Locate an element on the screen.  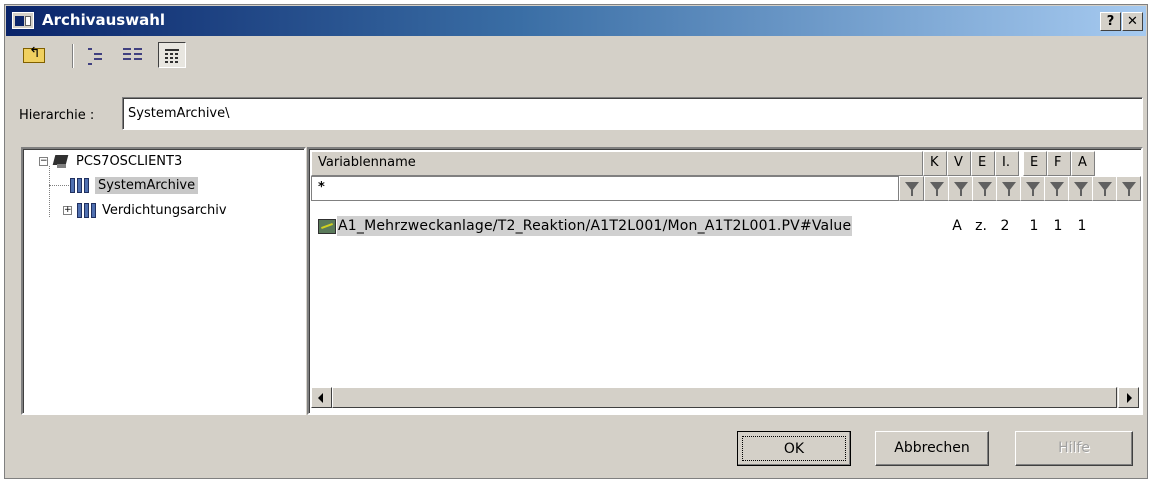
column-header-a: A is located at coordinates (1083, 163).